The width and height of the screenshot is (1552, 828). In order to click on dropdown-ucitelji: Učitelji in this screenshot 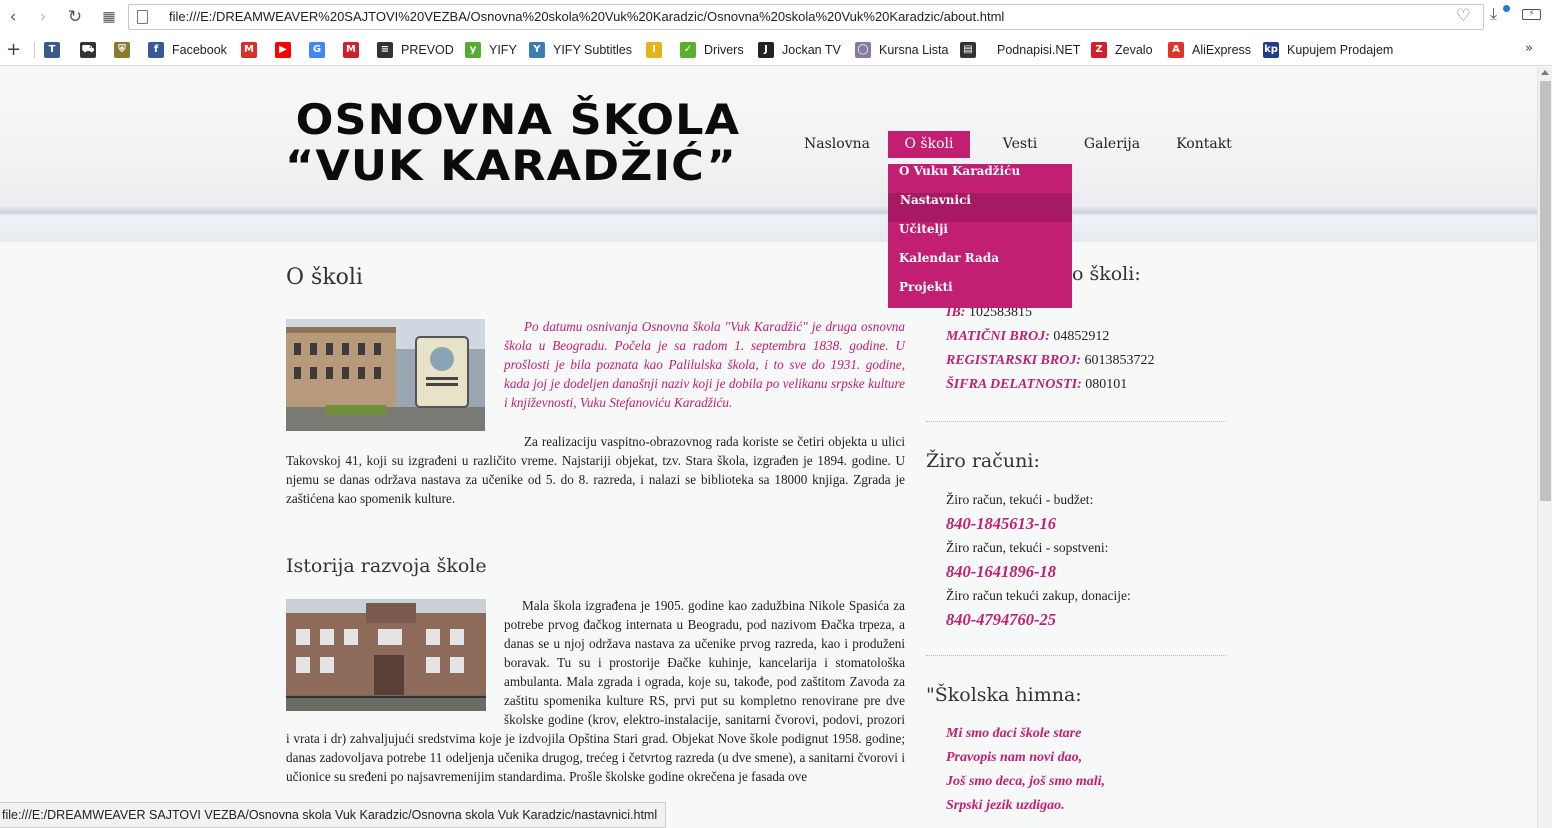, I will do `click(980, 236)`.